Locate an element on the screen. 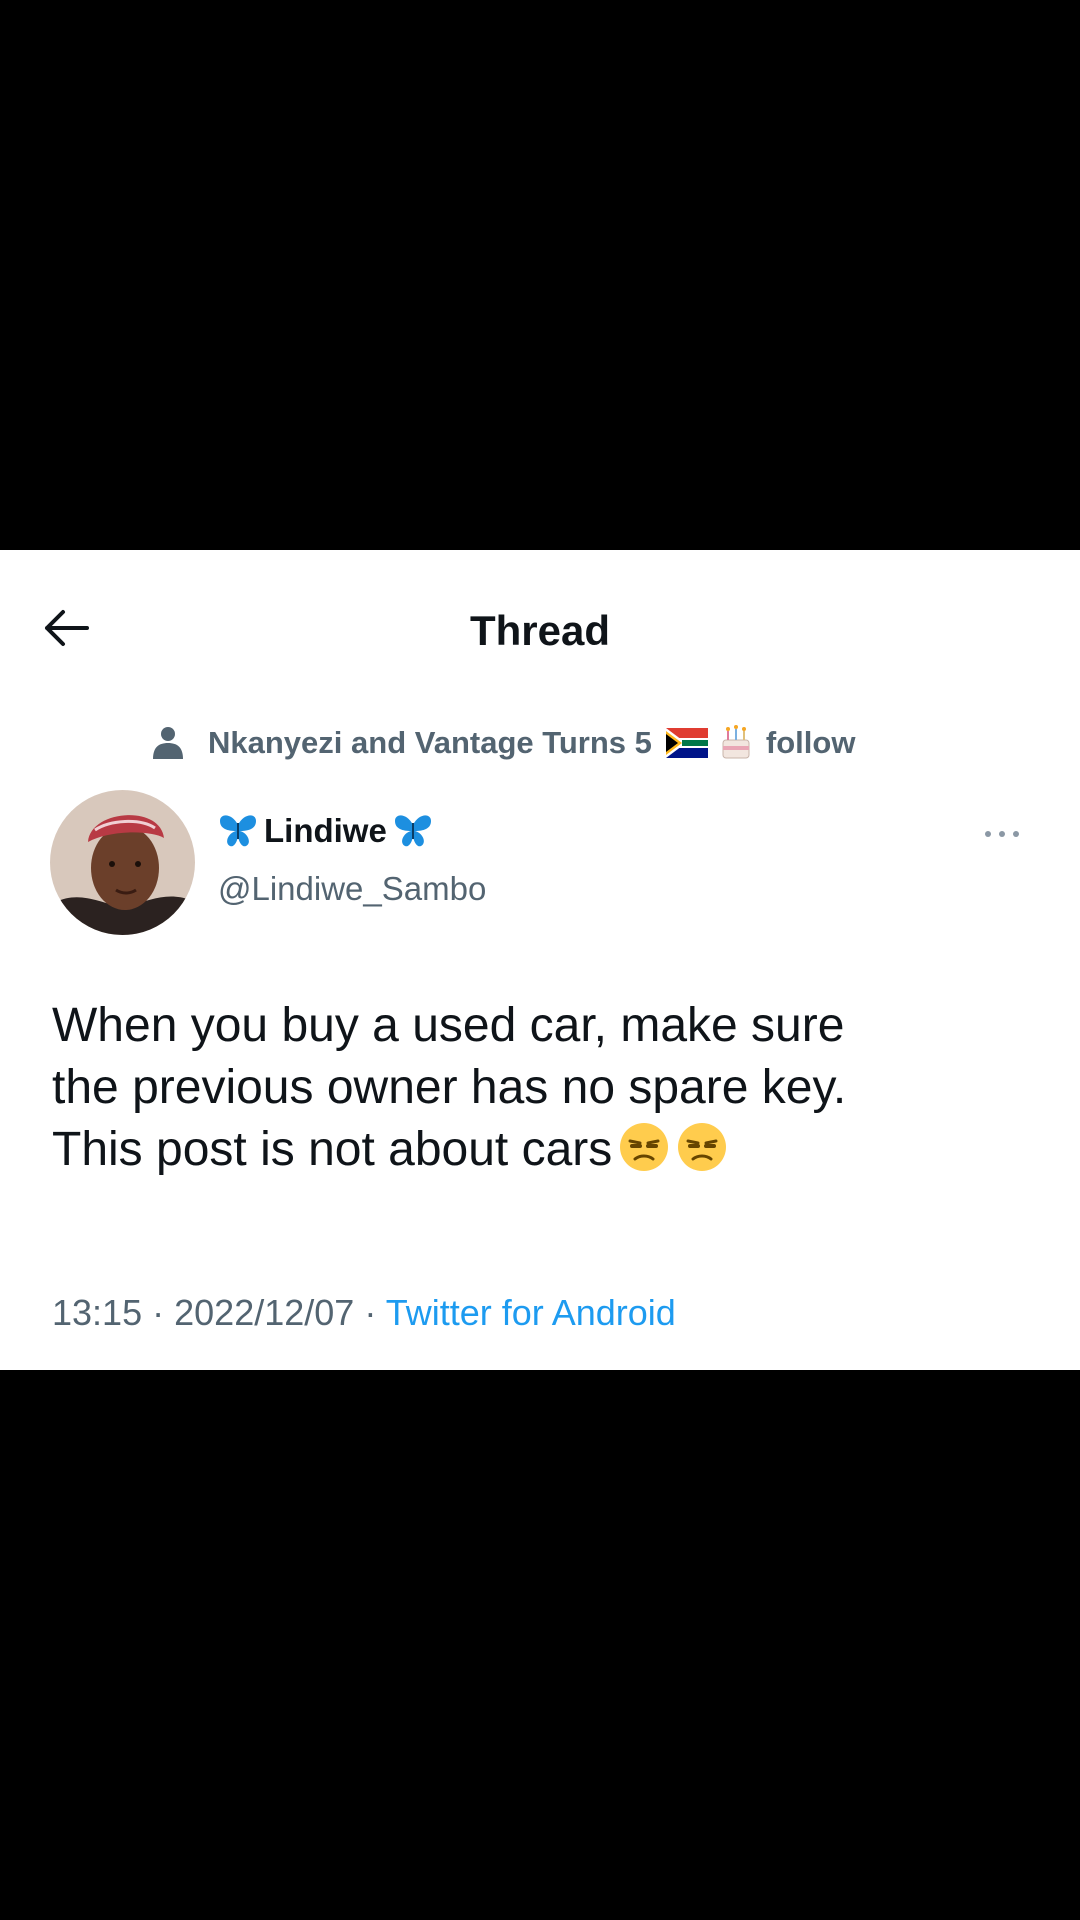  display-name-row: Lindiwe is located at coordinates (325, 831).